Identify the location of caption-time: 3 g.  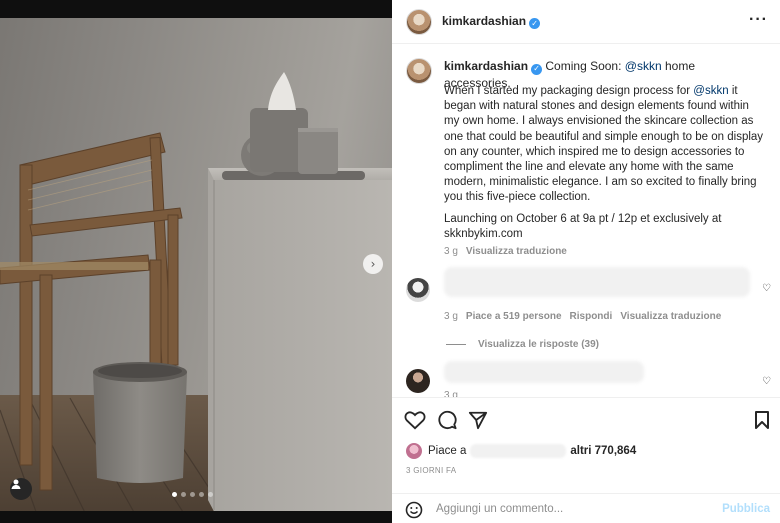
(451, 251).